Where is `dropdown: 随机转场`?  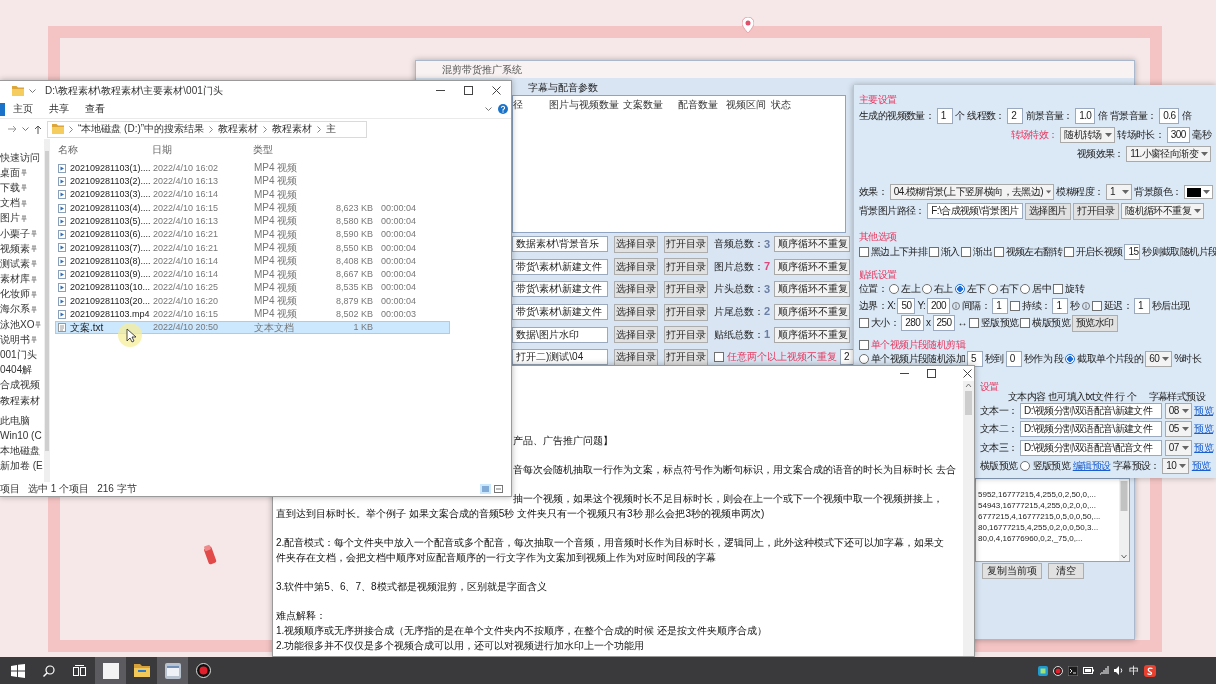 dropdown: 随机转场 is located at coordinates (1087, 134).